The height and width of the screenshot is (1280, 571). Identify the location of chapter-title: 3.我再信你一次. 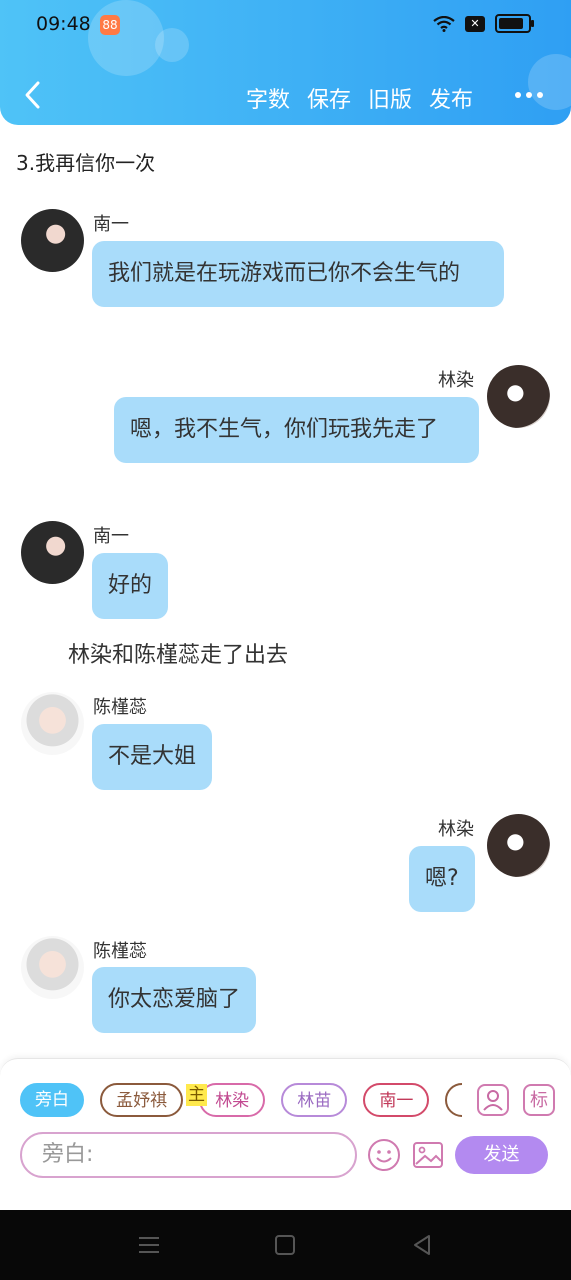
(86, 163).